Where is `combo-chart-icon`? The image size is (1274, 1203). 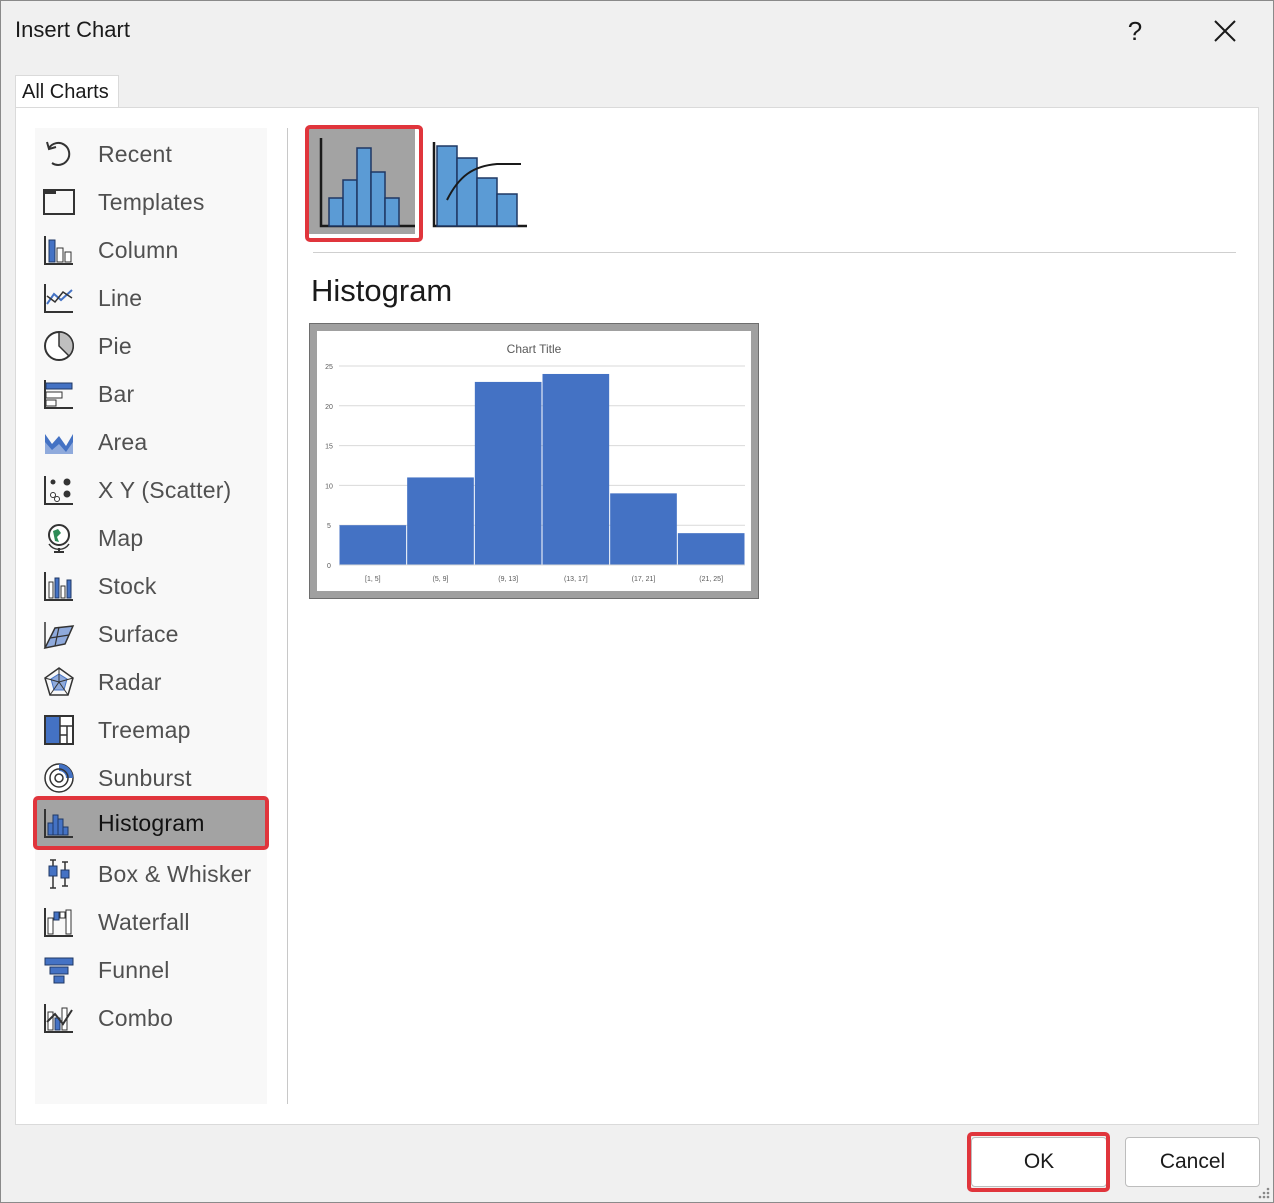 combo-chart-icon is located at coordinates (59, 1018).